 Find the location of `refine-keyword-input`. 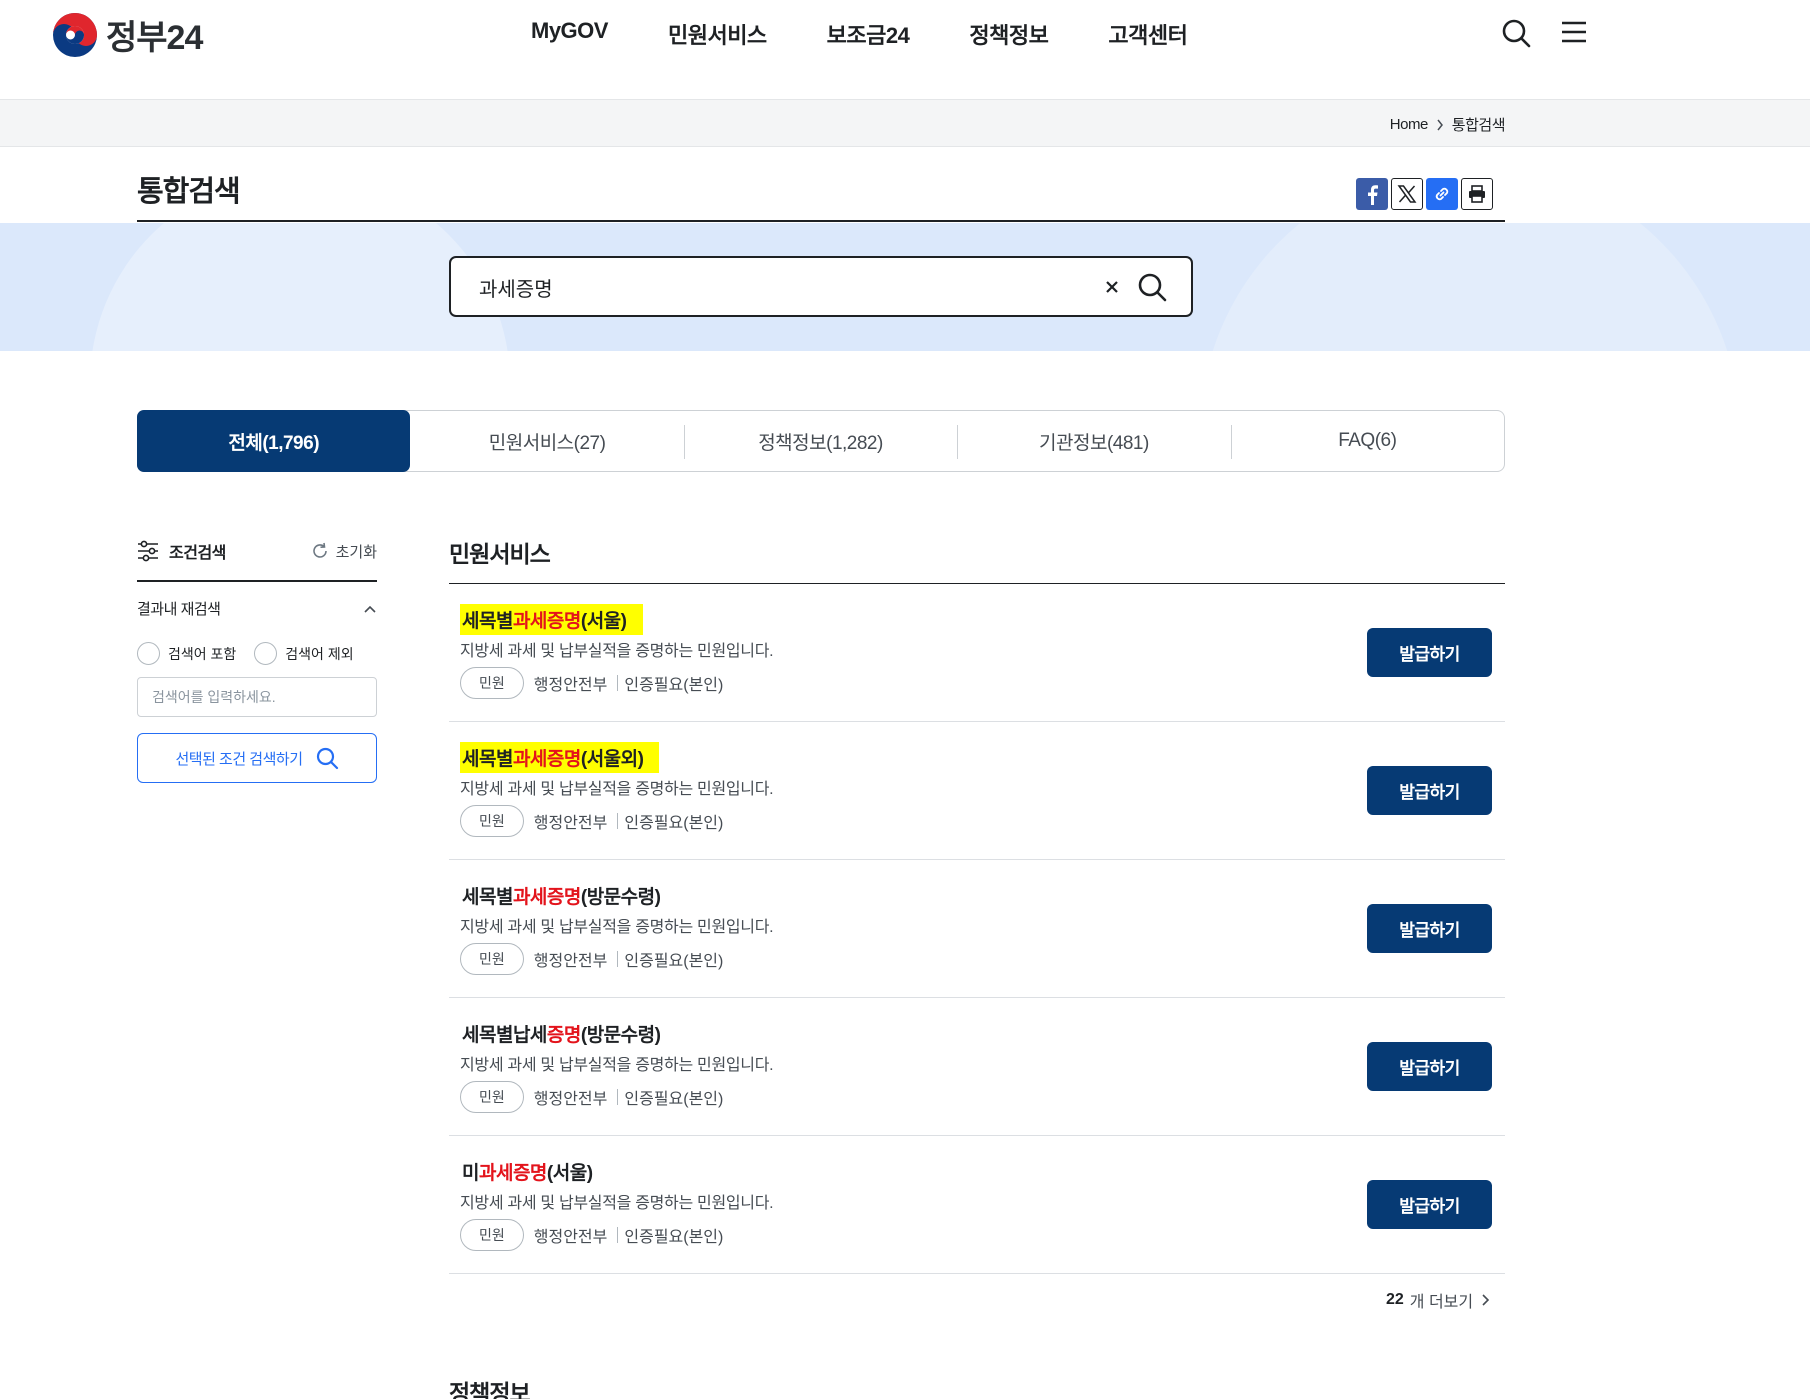

refine-keyword-input is located at coordinates (257, 697).